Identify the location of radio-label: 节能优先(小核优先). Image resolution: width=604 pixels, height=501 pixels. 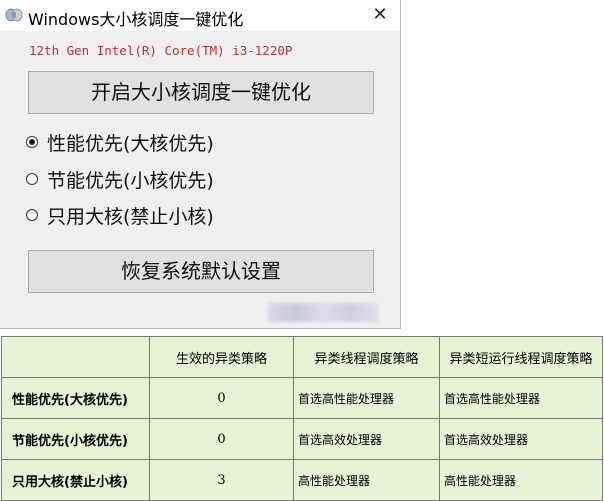
(130, 180).